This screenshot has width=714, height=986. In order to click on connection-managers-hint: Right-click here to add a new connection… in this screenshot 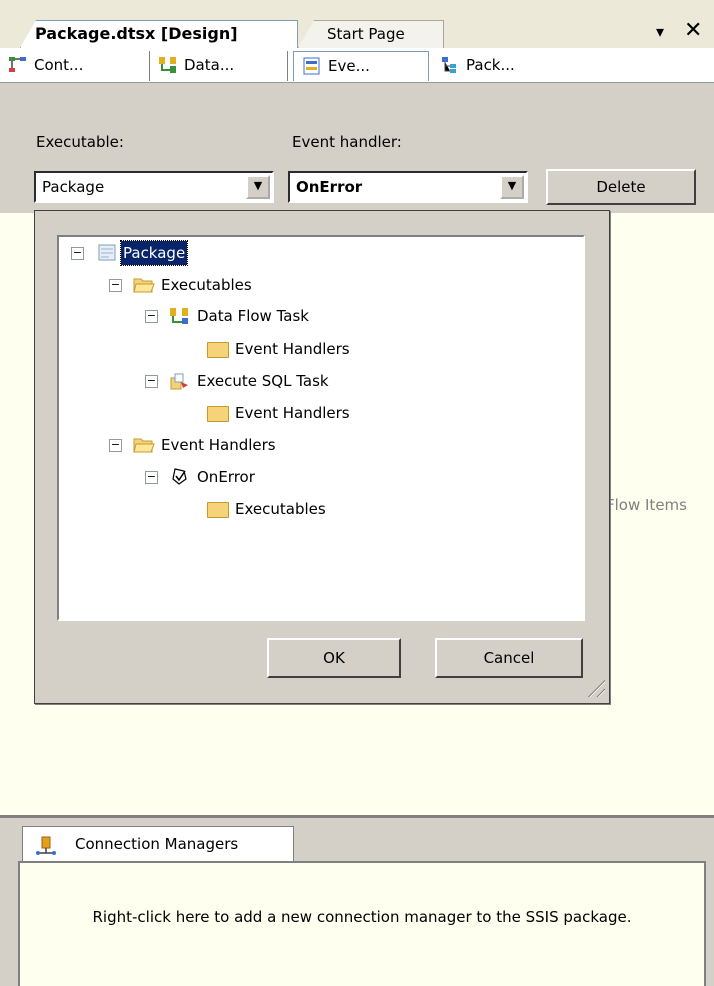, I will do `click(362, 917)`.